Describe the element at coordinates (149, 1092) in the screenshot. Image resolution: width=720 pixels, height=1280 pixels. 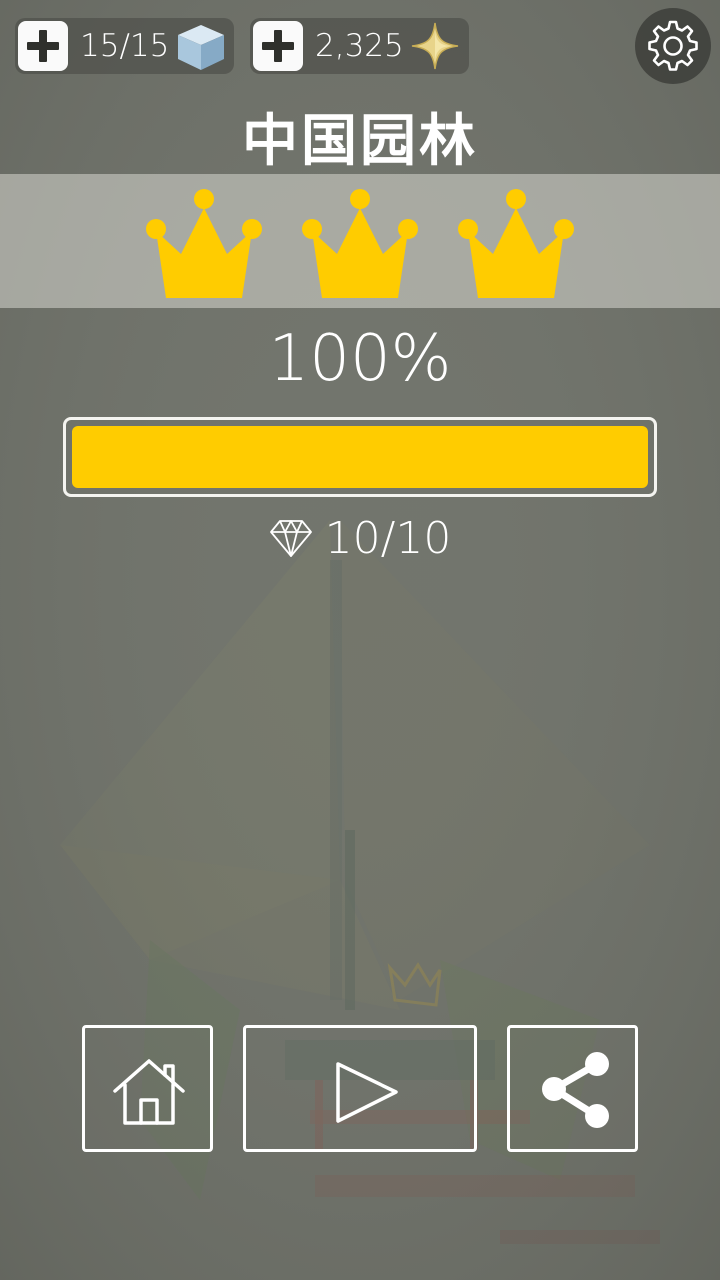
I see `home-icon` at that location.